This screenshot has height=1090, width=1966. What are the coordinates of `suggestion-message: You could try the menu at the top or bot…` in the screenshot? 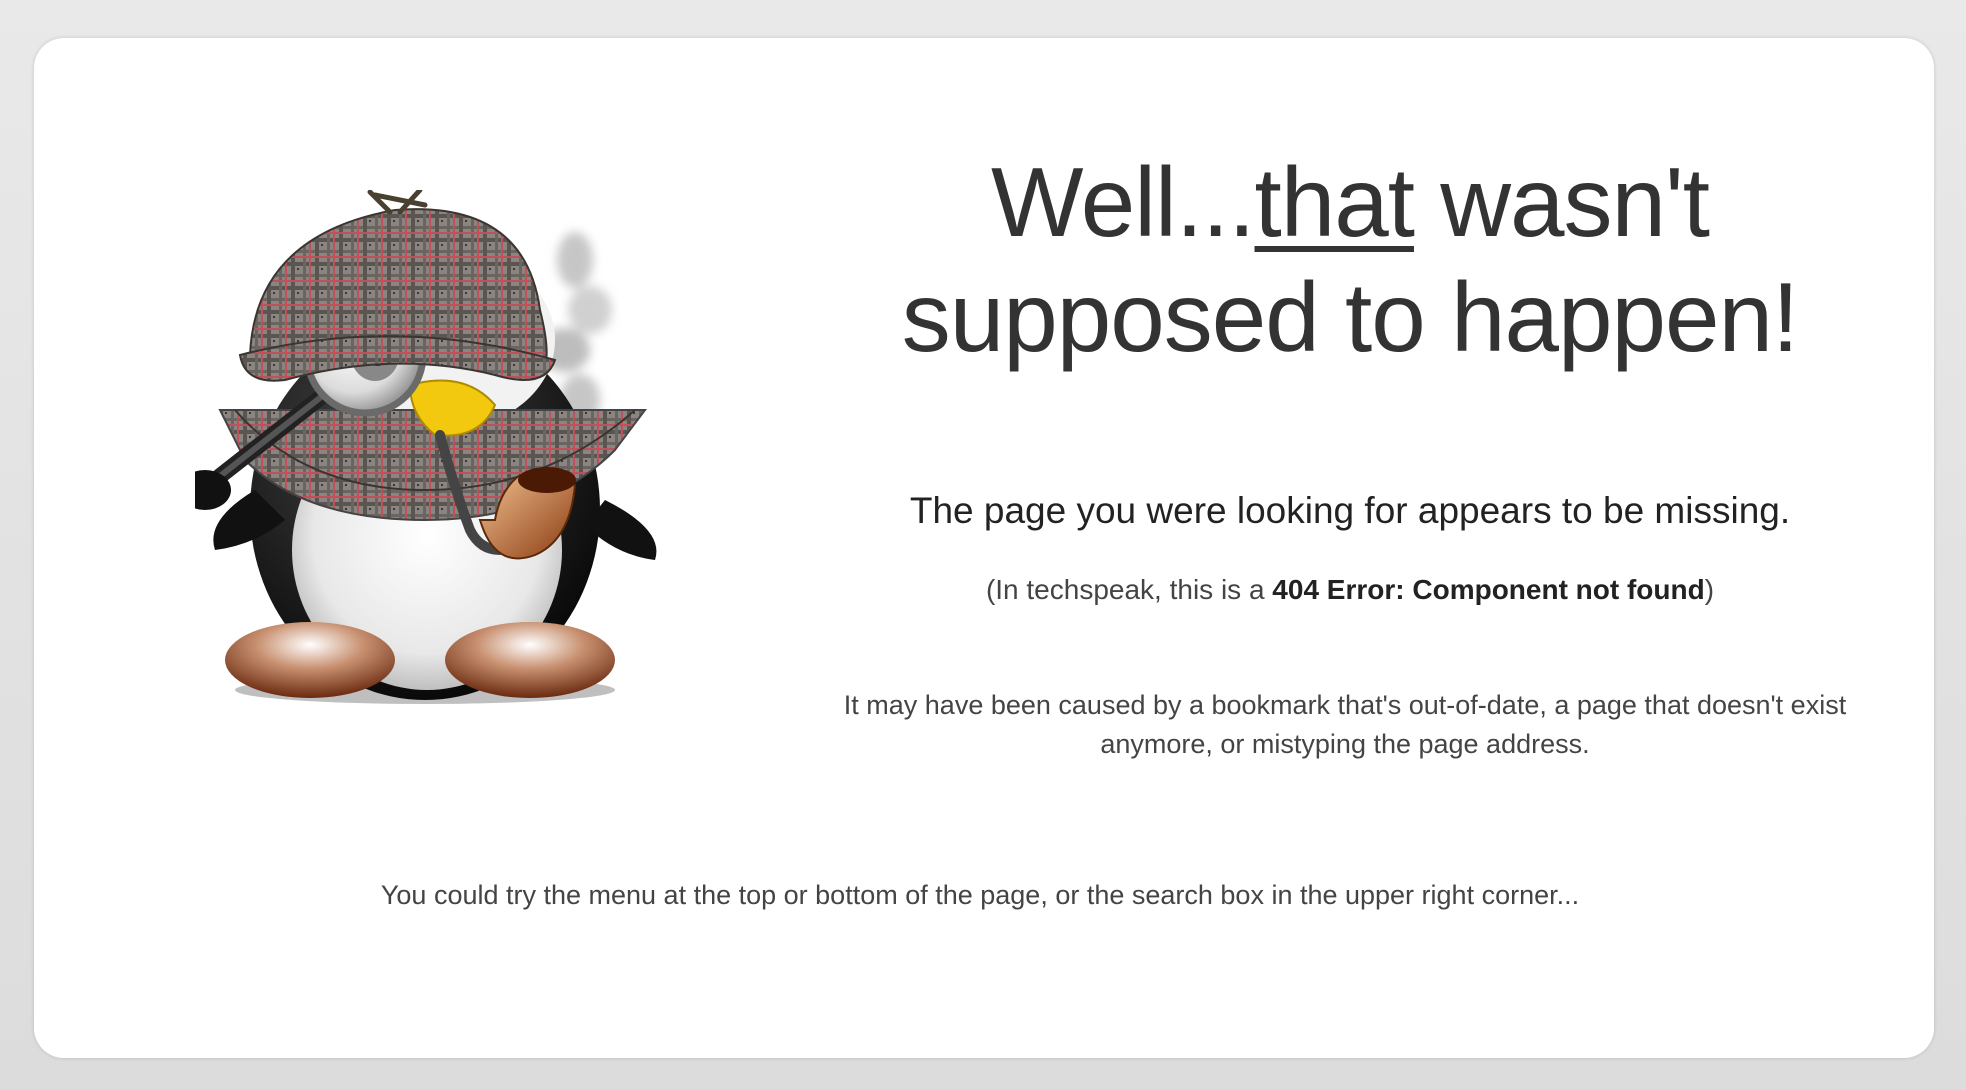 It's located at (980, 895).